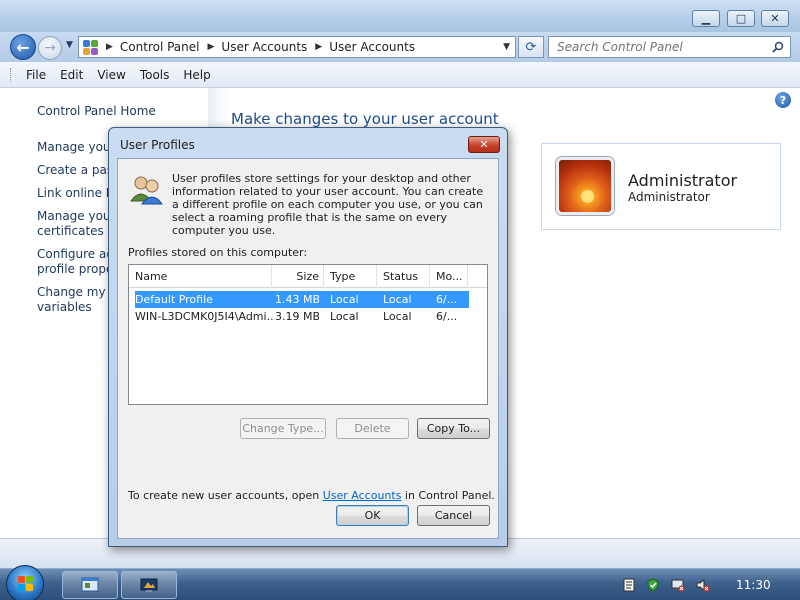  Describe the element at coordinates (783, 100) in the screenshot. I see `help-icon: ?` at that location.